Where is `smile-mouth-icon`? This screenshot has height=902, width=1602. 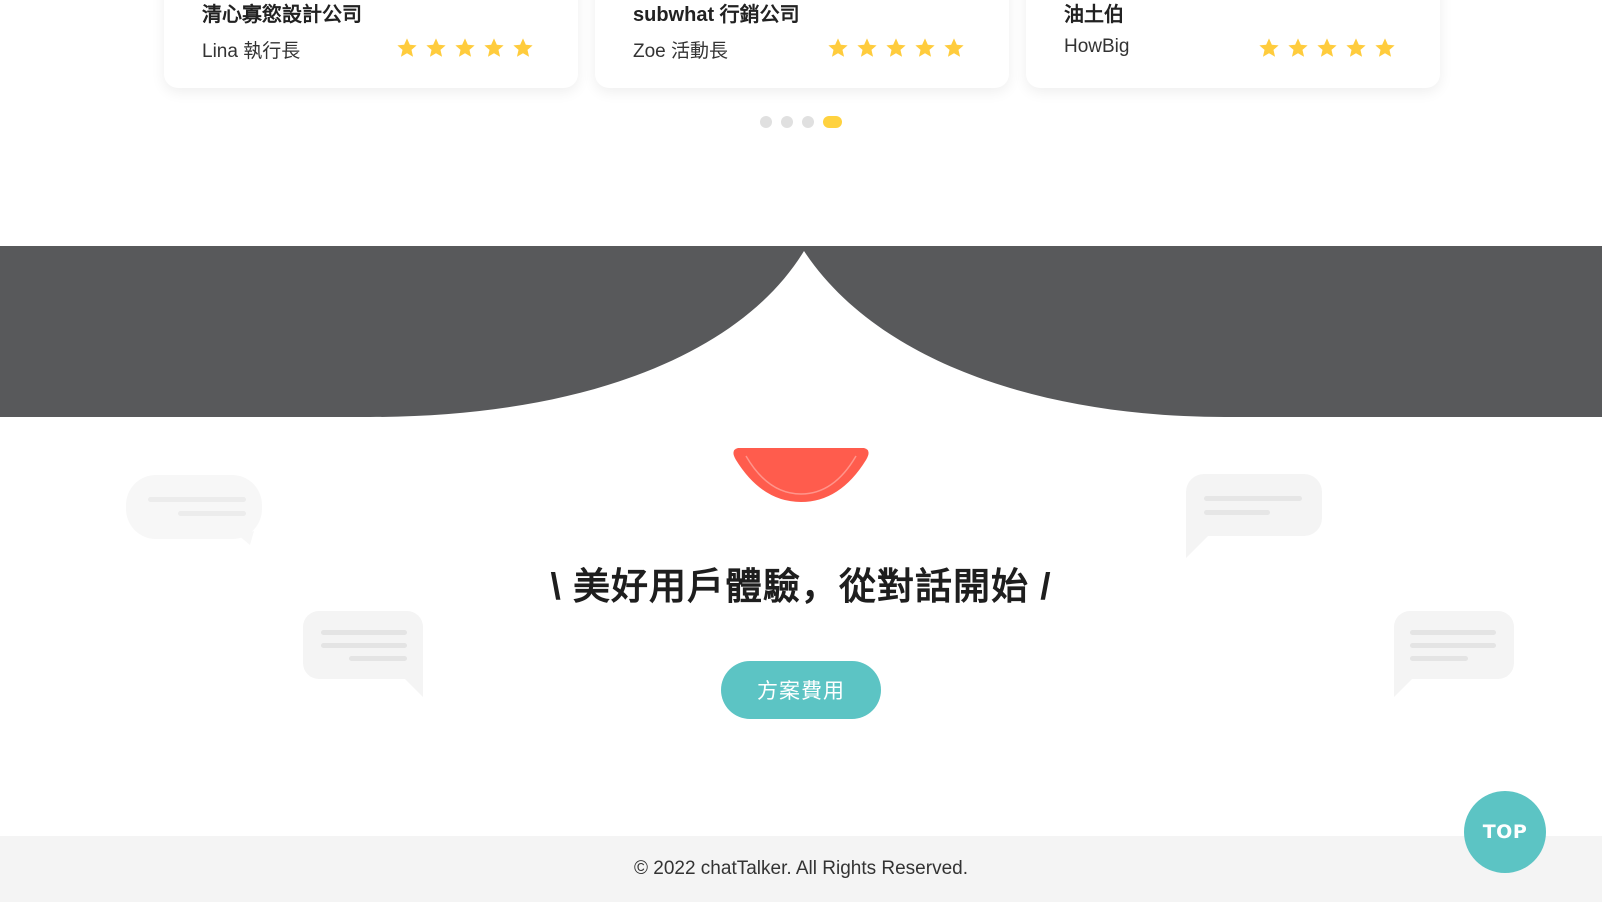
smile-mouth-icon is located at coordinates (801, 475).